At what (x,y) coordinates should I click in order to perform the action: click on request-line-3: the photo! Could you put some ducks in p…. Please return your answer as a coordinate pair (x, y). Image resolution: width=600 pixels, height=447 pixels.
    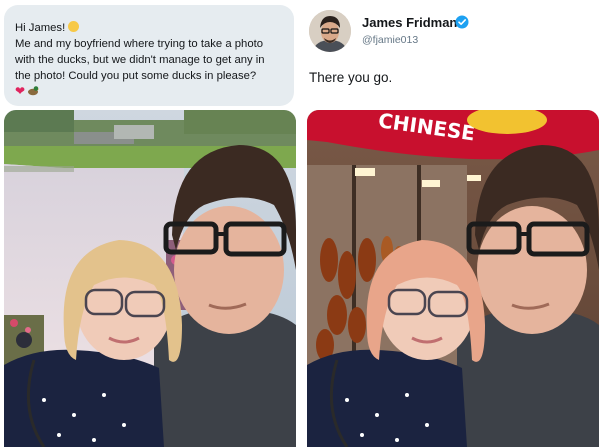
    Looking at the image, I should click on (136, 76).